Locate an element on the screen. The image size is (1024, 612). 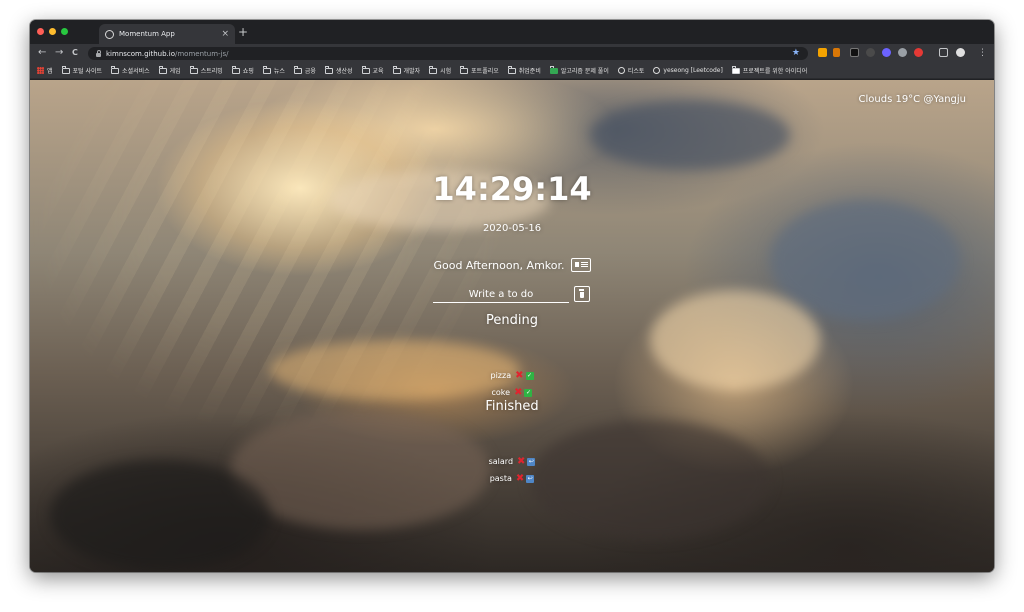
bookmark-item: 금융 is located at coordinates (304, 70).